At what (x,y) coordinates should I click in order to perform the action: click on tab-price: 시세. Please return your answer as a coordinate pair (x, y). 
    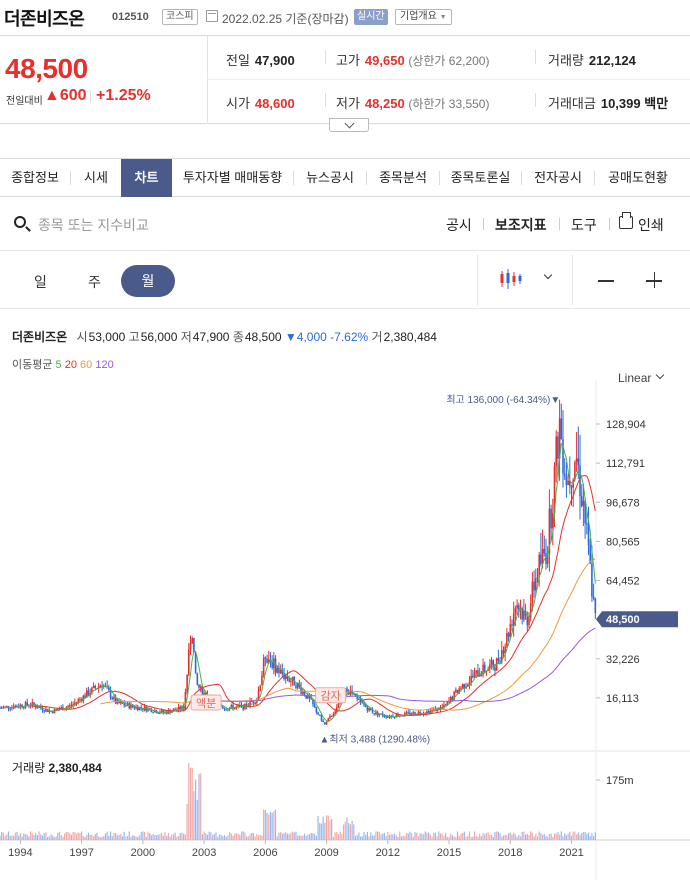
    Looking at the image, I should click on (96, 178).